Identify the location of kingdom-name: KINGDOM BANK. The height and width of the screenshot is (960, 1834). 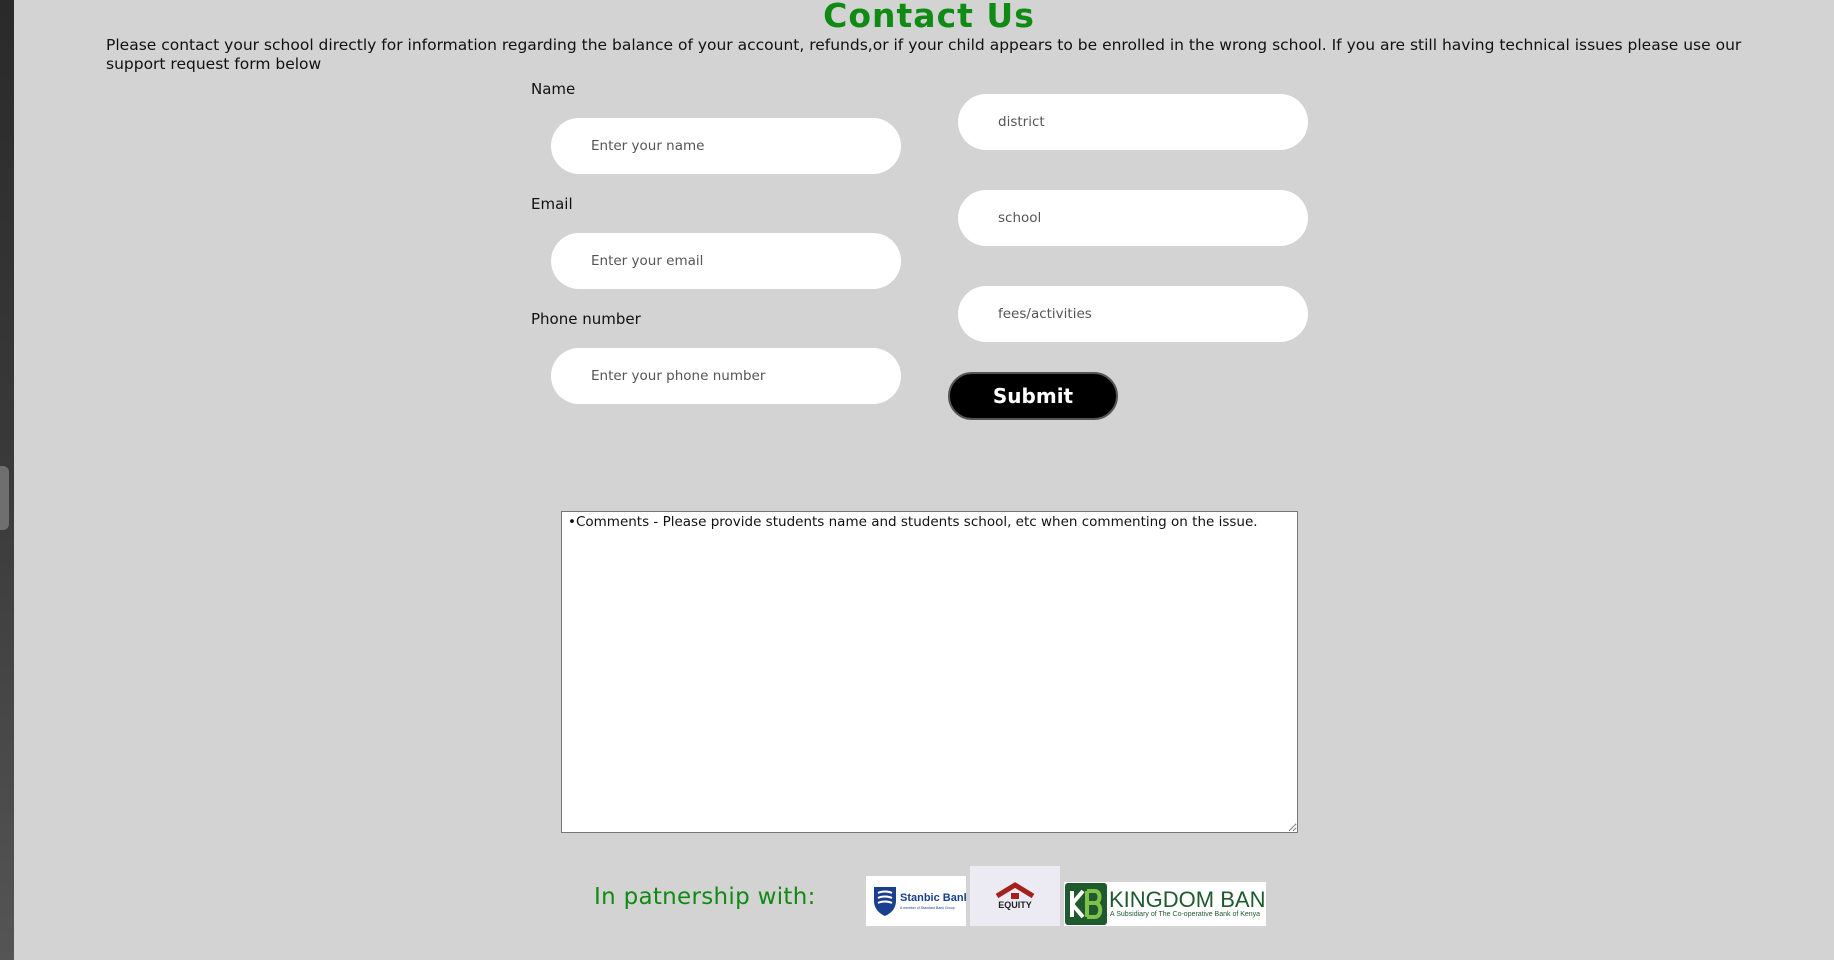
(1187, 899).